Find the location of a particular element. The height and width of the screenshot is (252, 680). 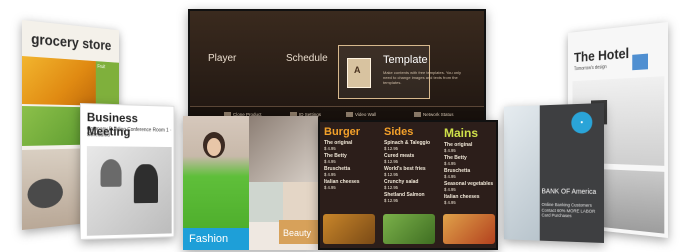

beauty-label: Beauty is located at coordinates (298, 232).